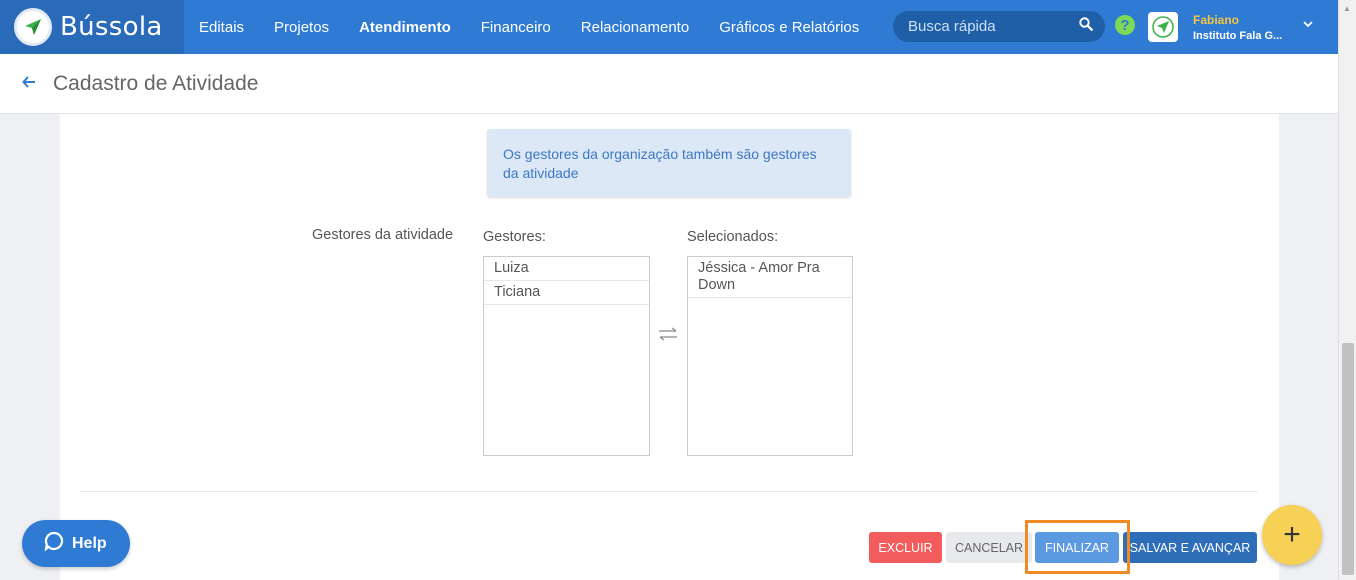  Describe the element at coordinates (1347, 290) in the screenshot. I see `vertical-scrollbar: ▲` at that location.